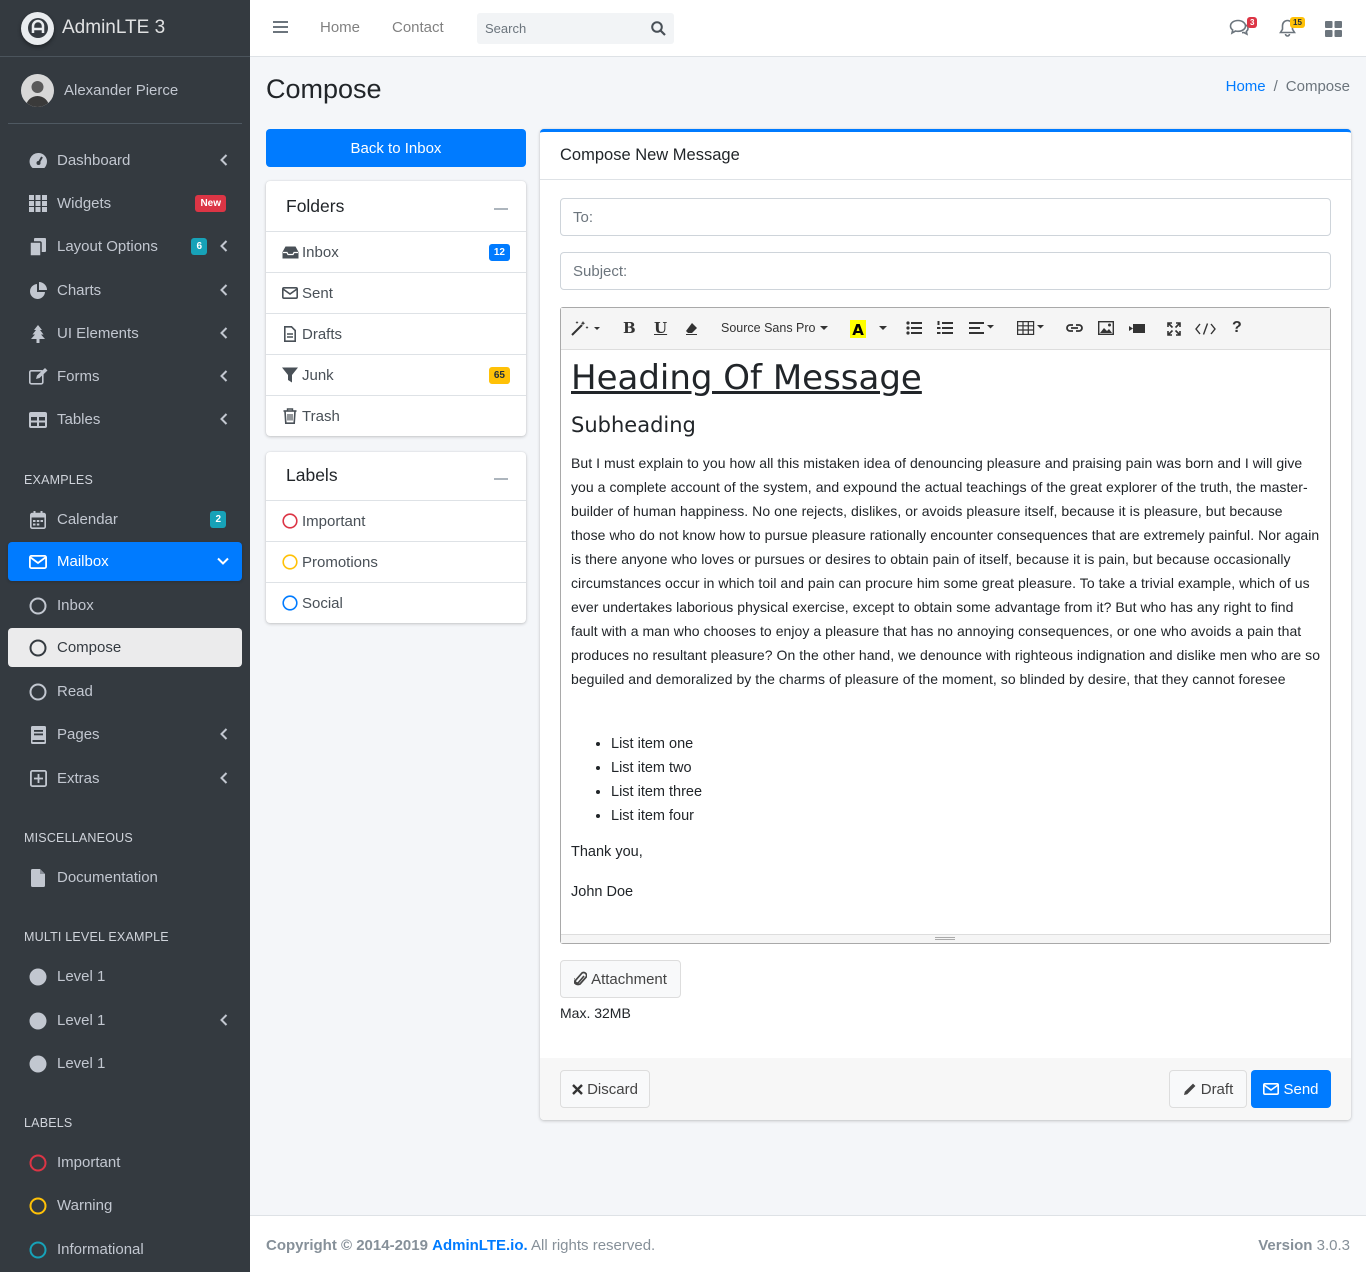 The height and width of the screenshot is (1272, 1366). Describe the element at coordinates (290, 416) in the screenshot. I see `trash-icon` at that location.